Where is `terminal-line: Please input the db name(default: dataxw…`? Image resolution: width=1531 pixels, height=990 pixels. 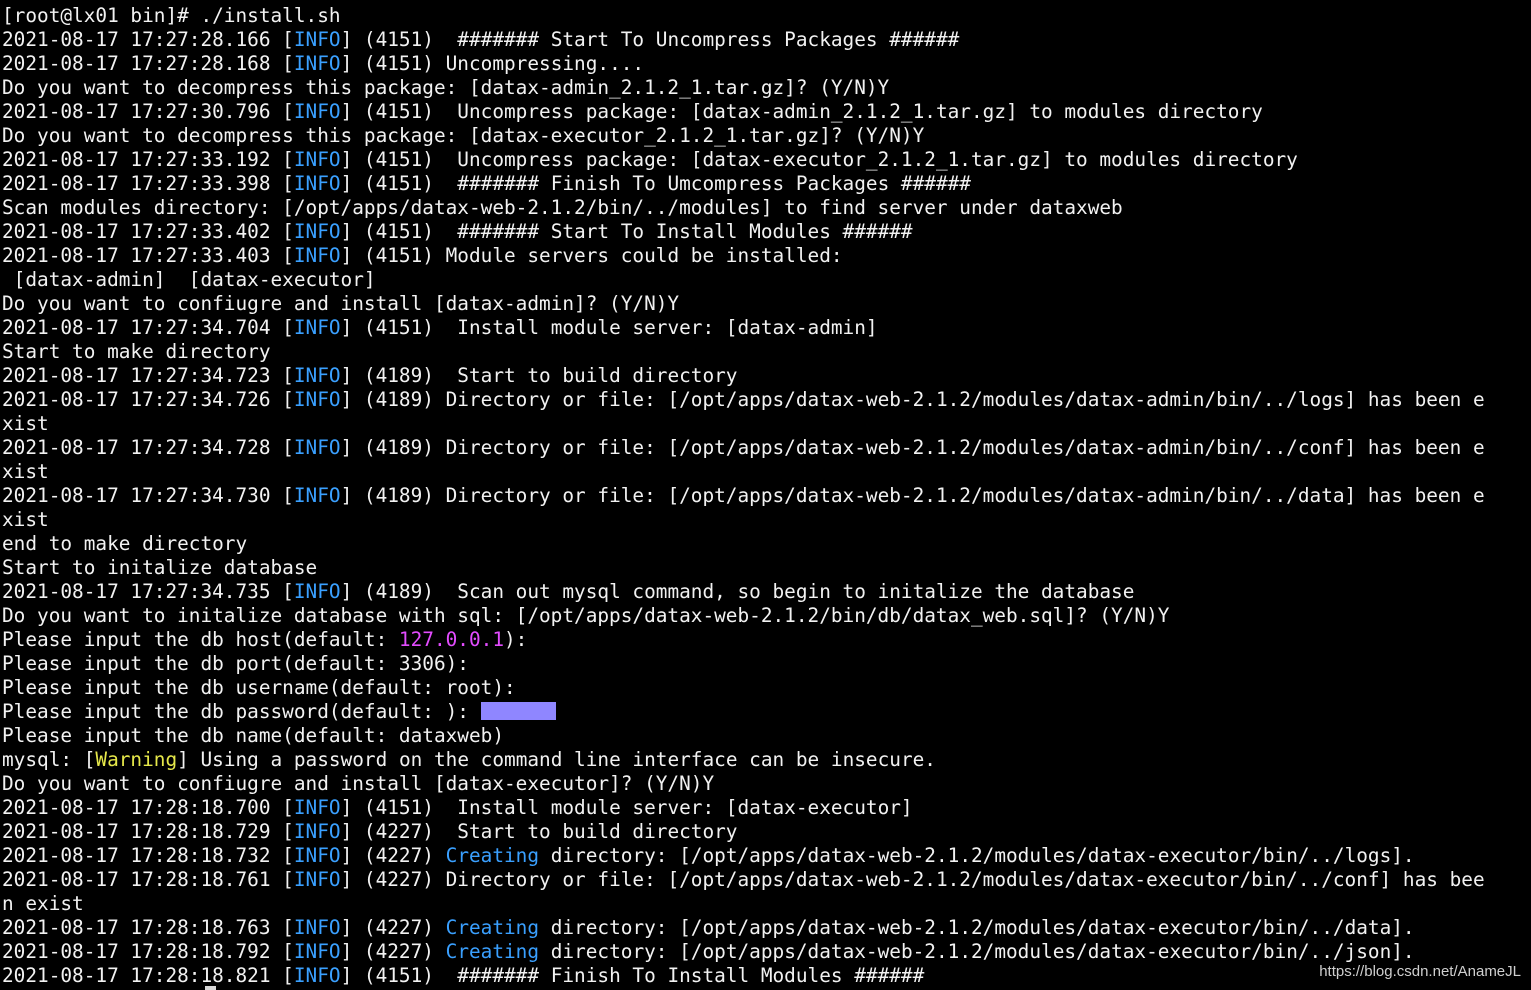 terminal-line: Please input the db name(default: dataxw… is located at coordinates (743, 736).